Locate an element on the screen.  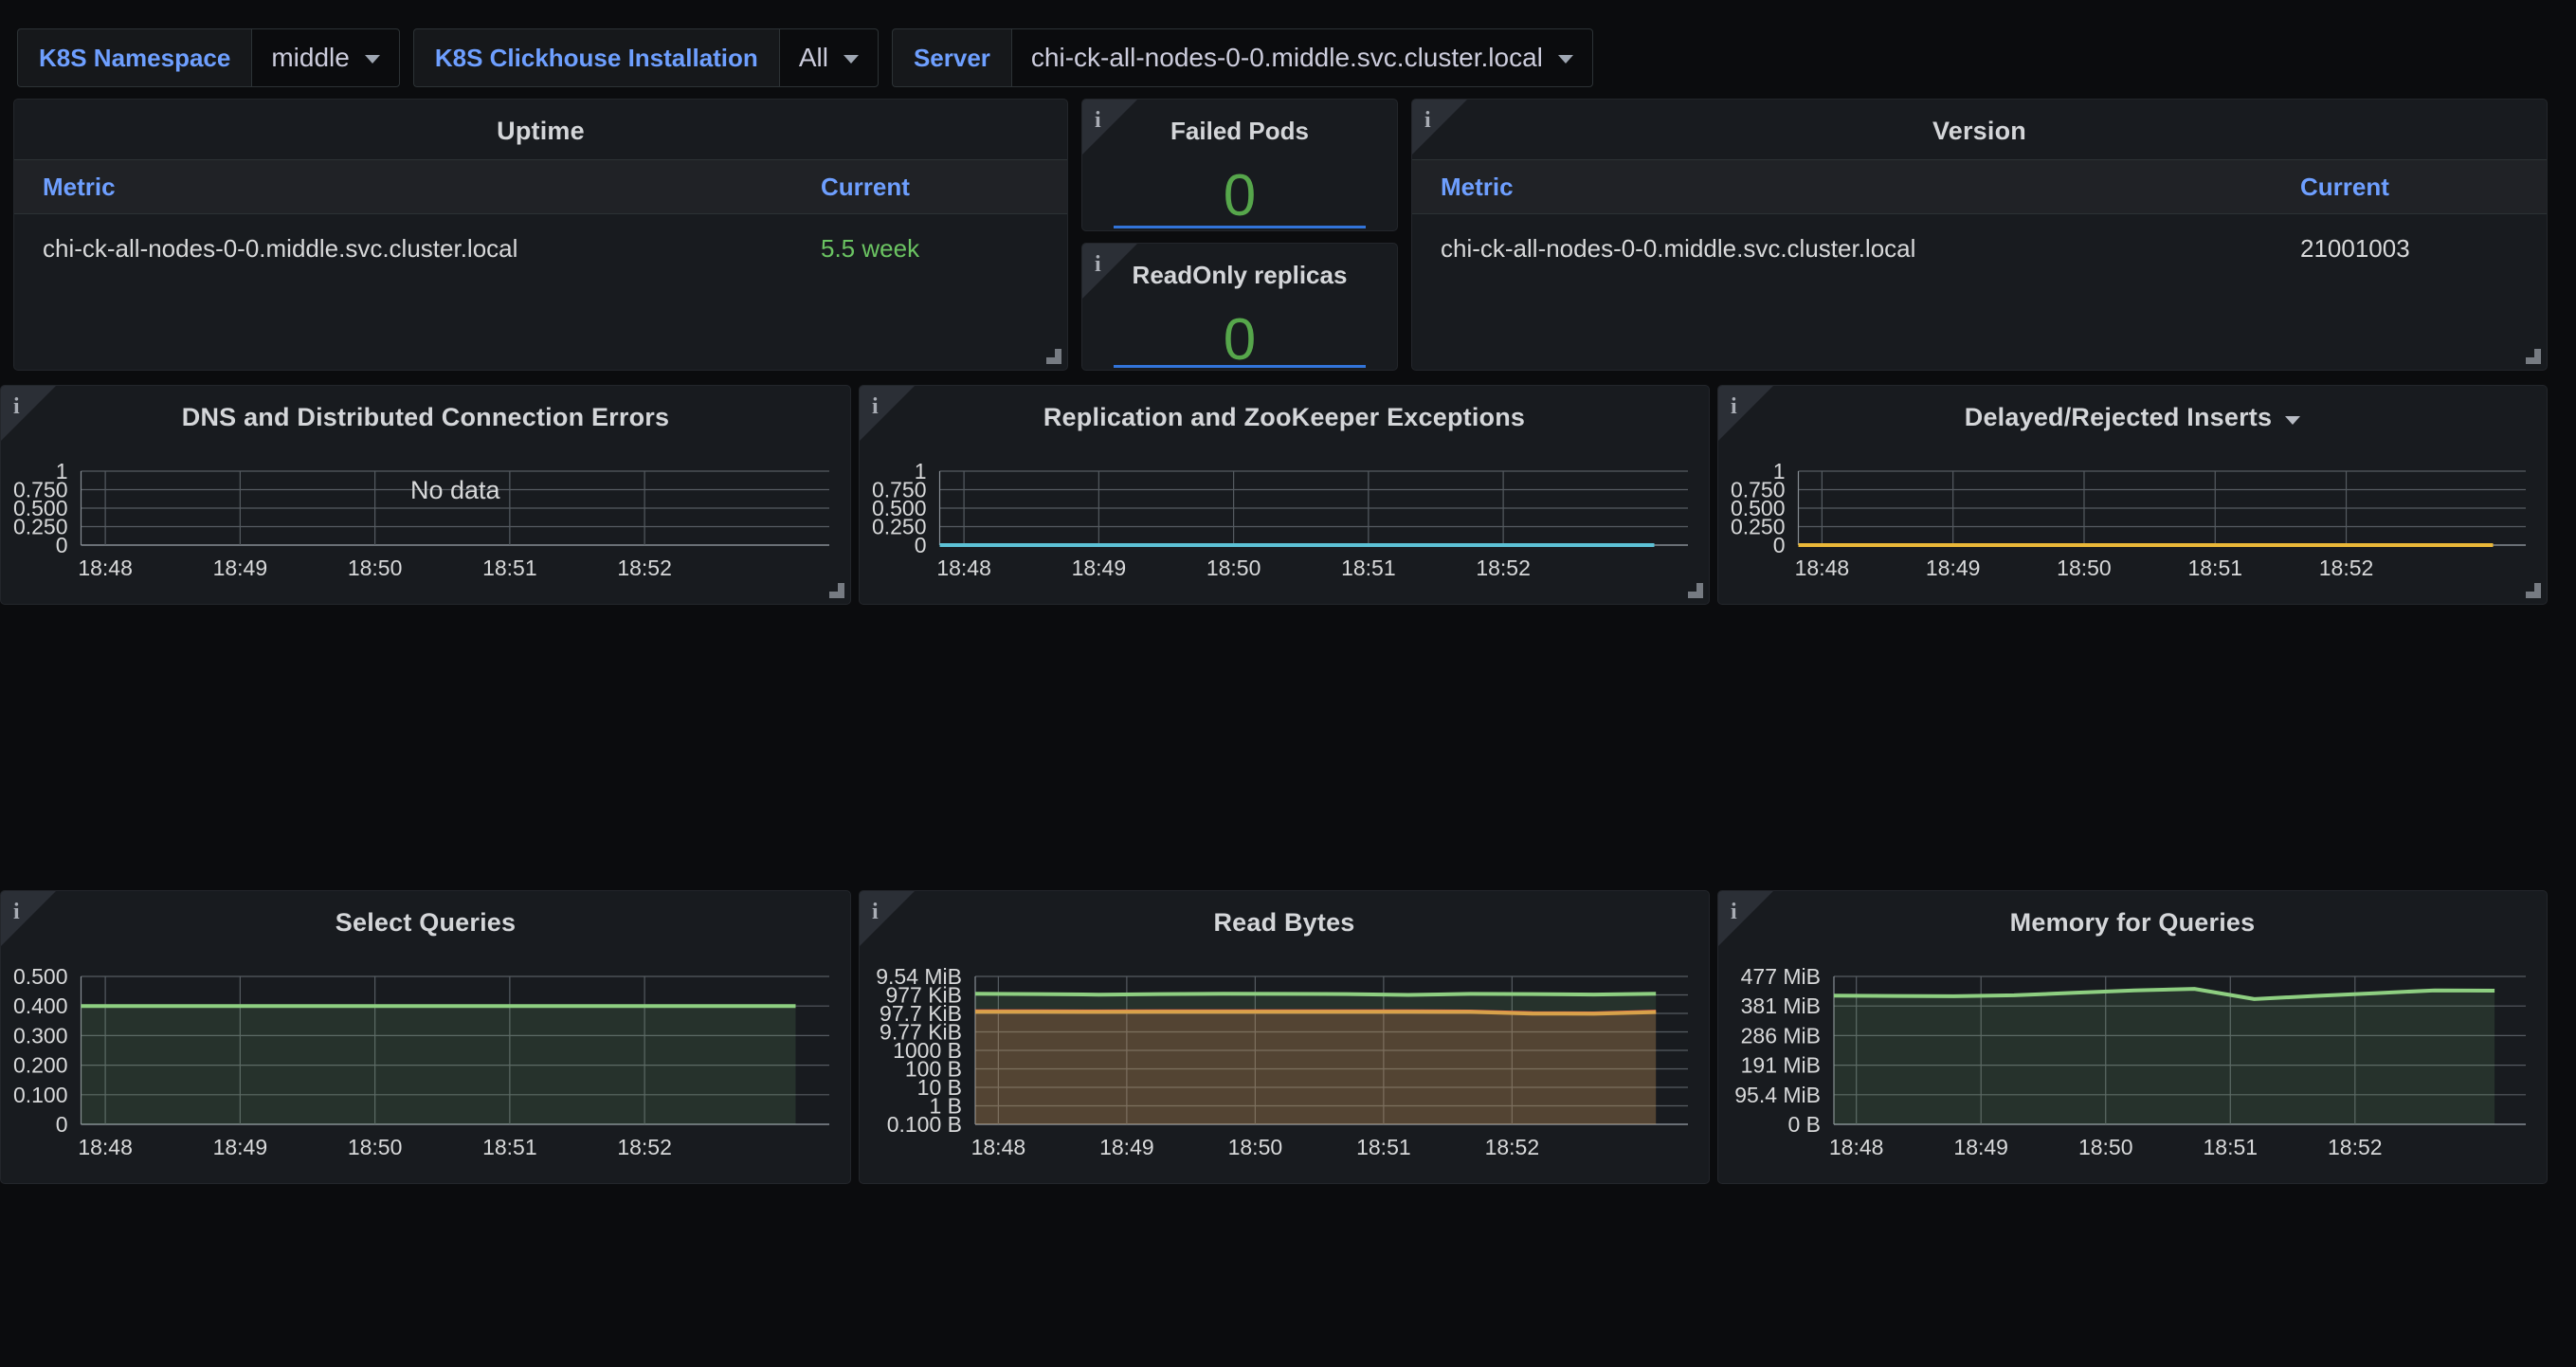
svg-text: 0.500 is located at coordinates (40, 977).